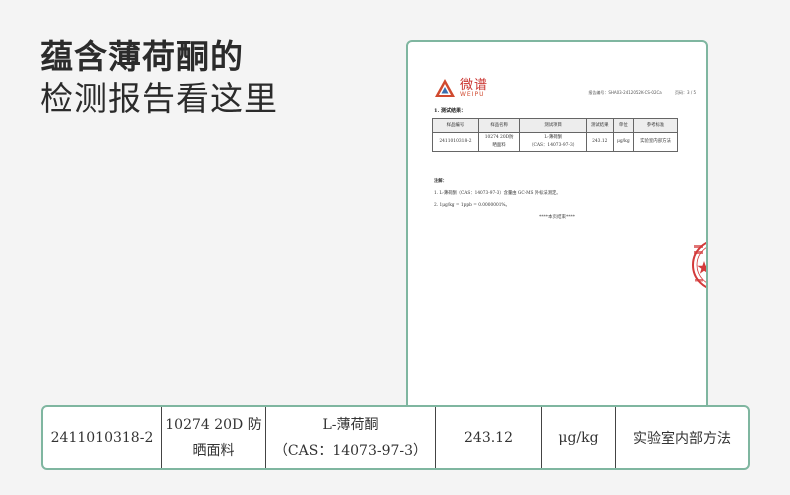  Describe the element at coordinates (553, 137) in the screenshot. I see `test-item-line1: L-薄荷酮` at that location.